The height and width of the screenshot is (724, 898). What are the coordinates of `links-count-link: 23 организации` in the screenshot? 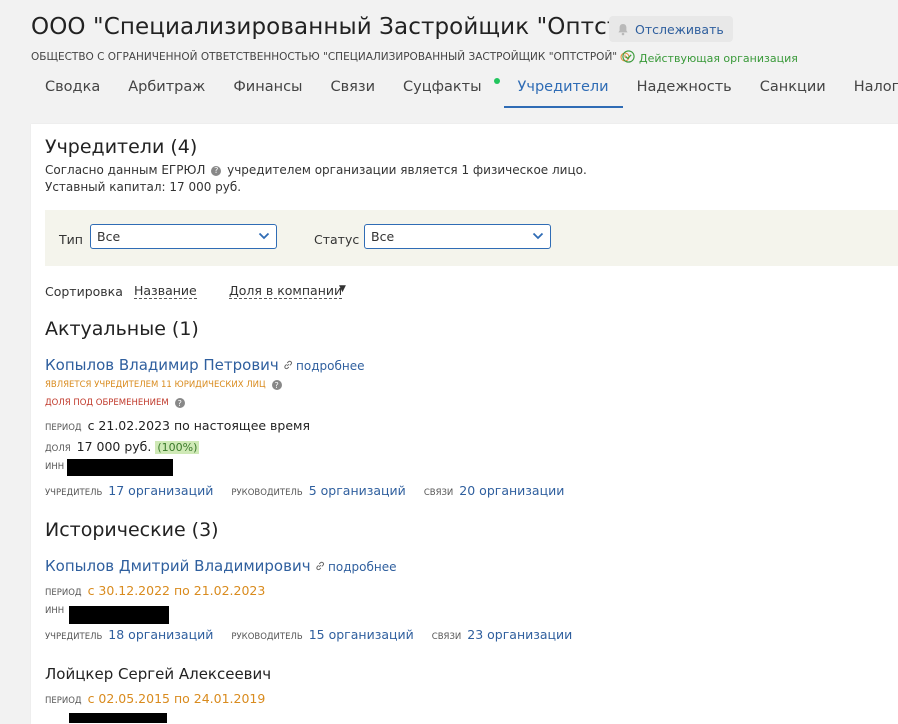 It's located at (519, 634).